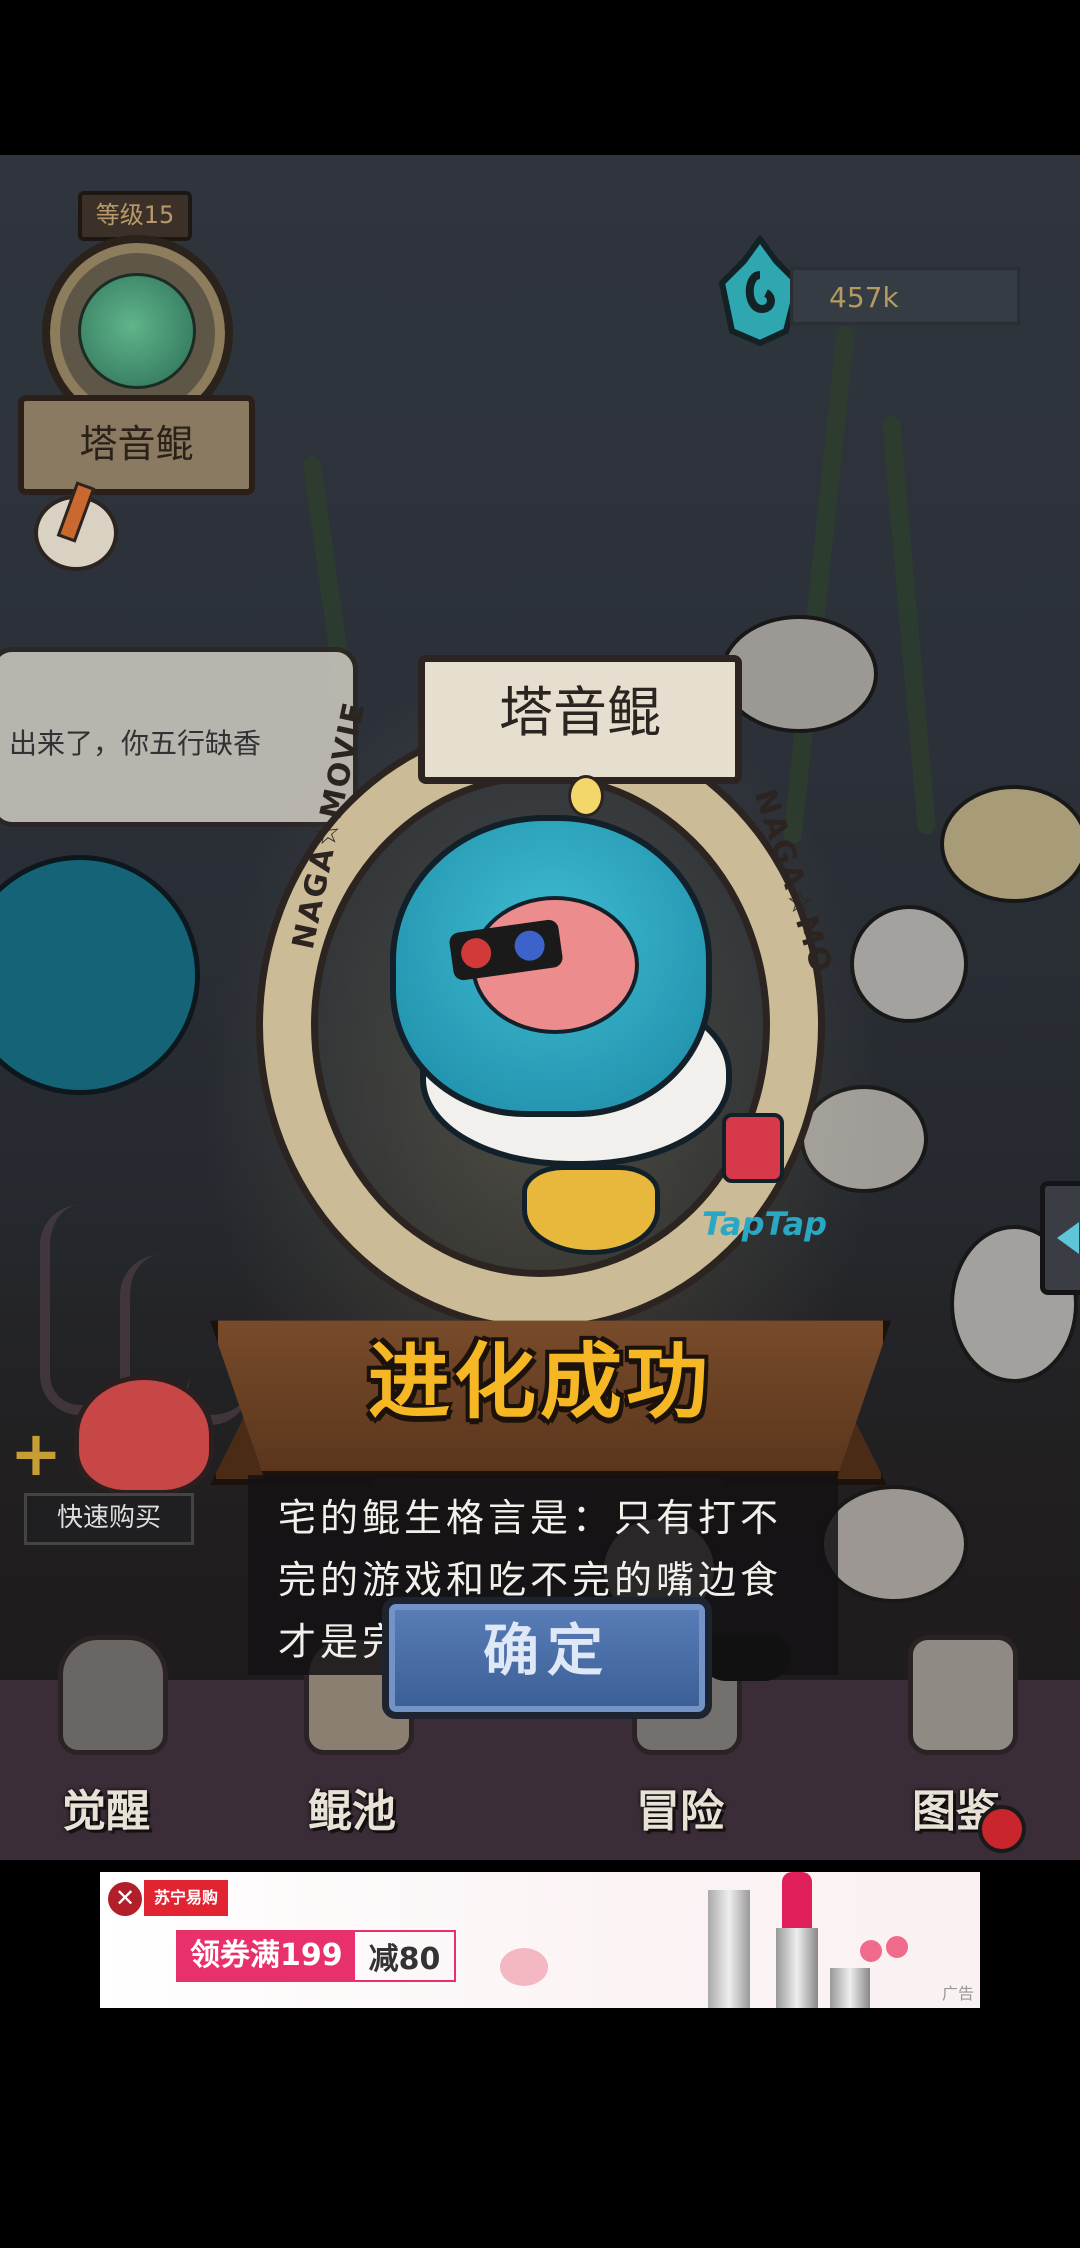  Describe the element at coordinates (753, 1148) in the screenshot. I see `soda-can-icon` at that location.